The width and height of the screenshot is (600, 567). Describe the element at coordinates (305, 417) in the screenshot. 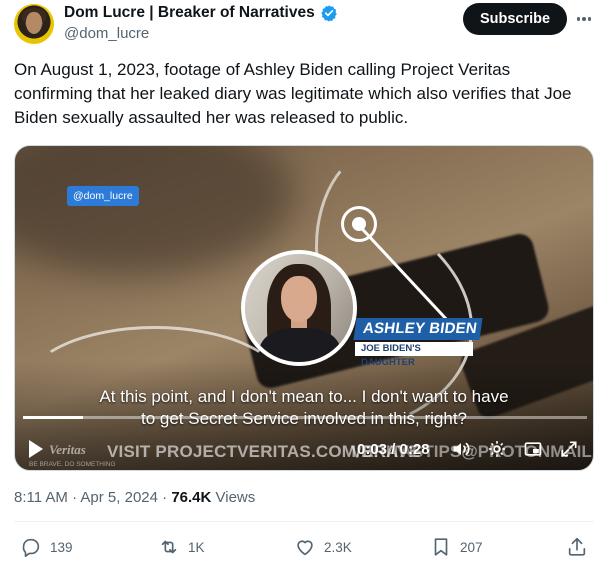

I see `video-progress-bar` at that location.